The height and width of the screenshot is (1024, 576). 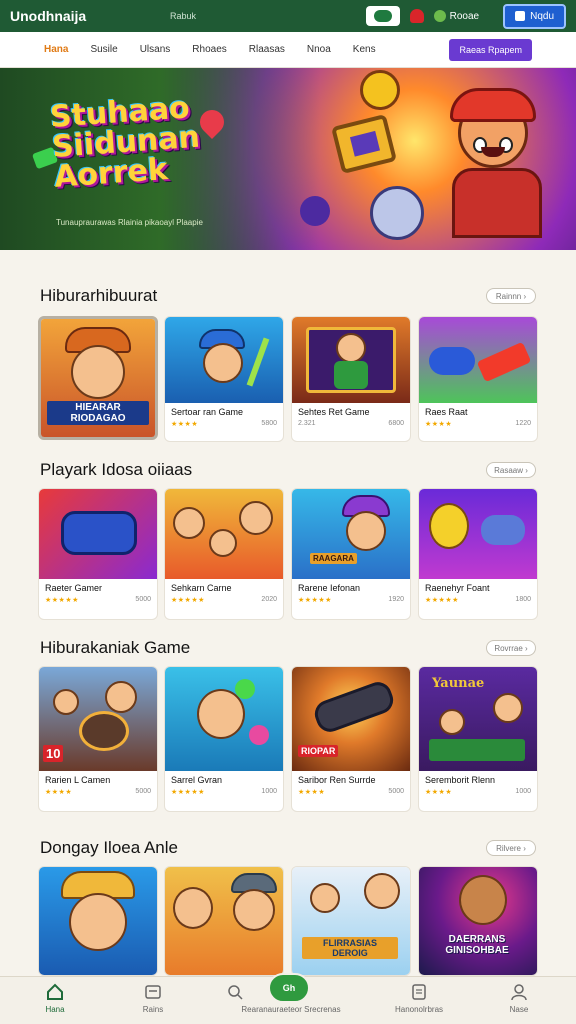 What do you see at coordinates (350, 948) in the screenshot?
I see `game-logo-text: FLIRRASIAS DEROIG` at bounding box center [350, 948].